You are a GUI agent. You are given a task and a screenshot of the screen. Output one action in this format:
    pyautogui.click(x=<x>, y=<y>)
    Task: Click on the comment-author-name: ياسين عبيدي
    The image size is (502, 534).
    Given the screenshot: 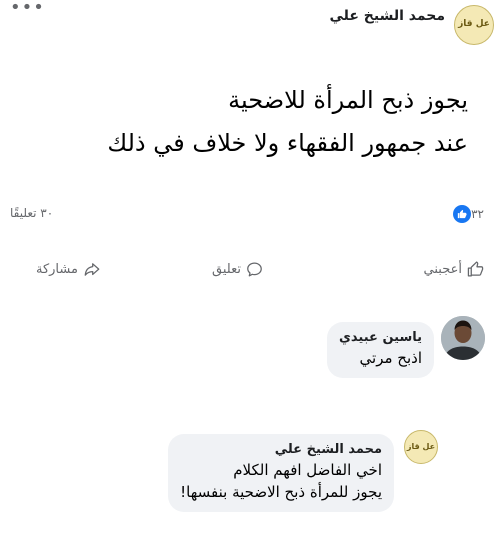 What is the action you would take?
    pyautogui.click(x=380, y=337)
    